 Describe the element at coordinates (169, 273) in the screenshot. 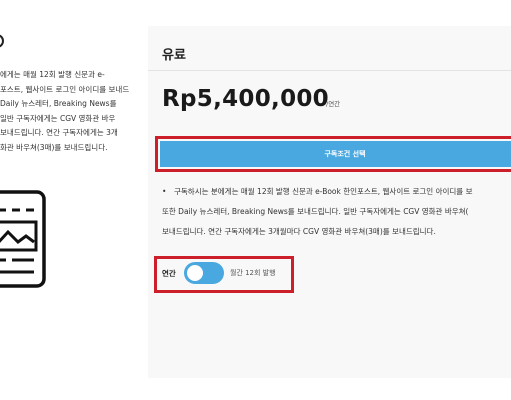

I see `toggle-label: 연간` at that location.